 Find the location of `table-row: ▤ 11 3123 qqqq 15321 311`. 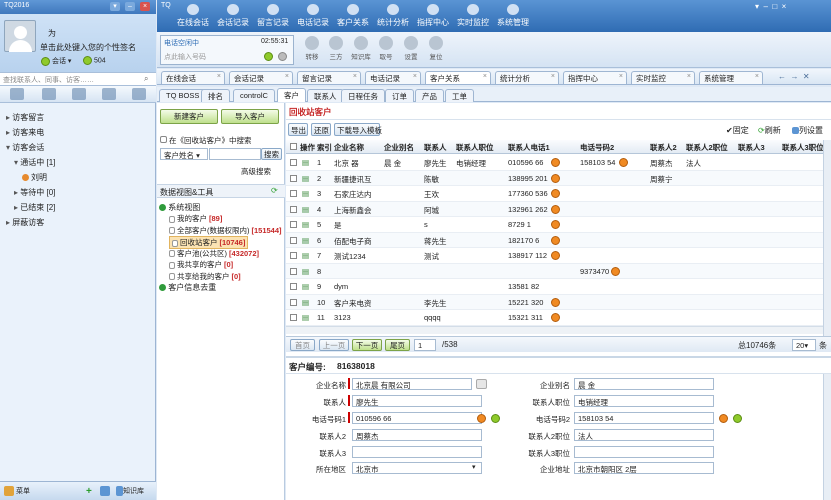

table-row: ▤ 11 3123 qqqq 15321 311 is located at coordinates (556, 318).